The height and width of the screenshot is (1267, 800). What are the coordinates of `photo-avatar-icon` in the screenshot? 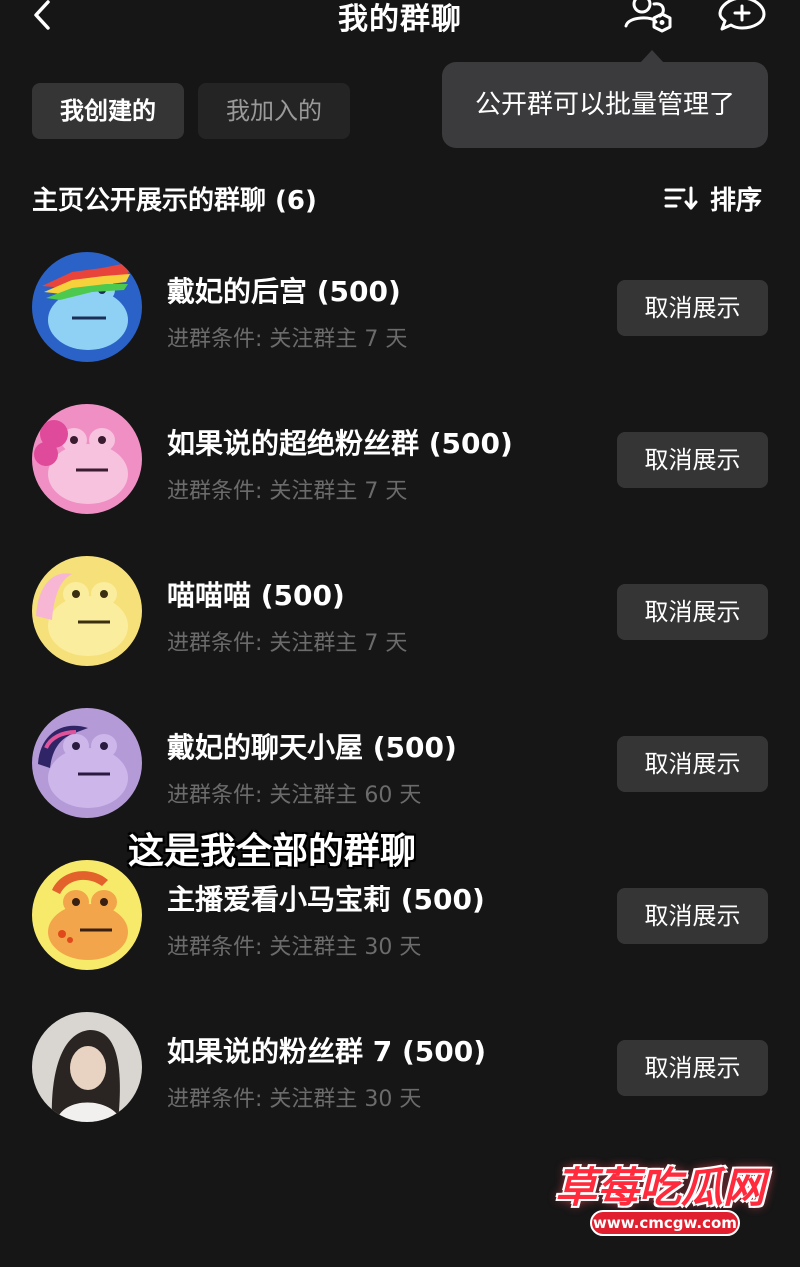 It's located at (87, 1067).